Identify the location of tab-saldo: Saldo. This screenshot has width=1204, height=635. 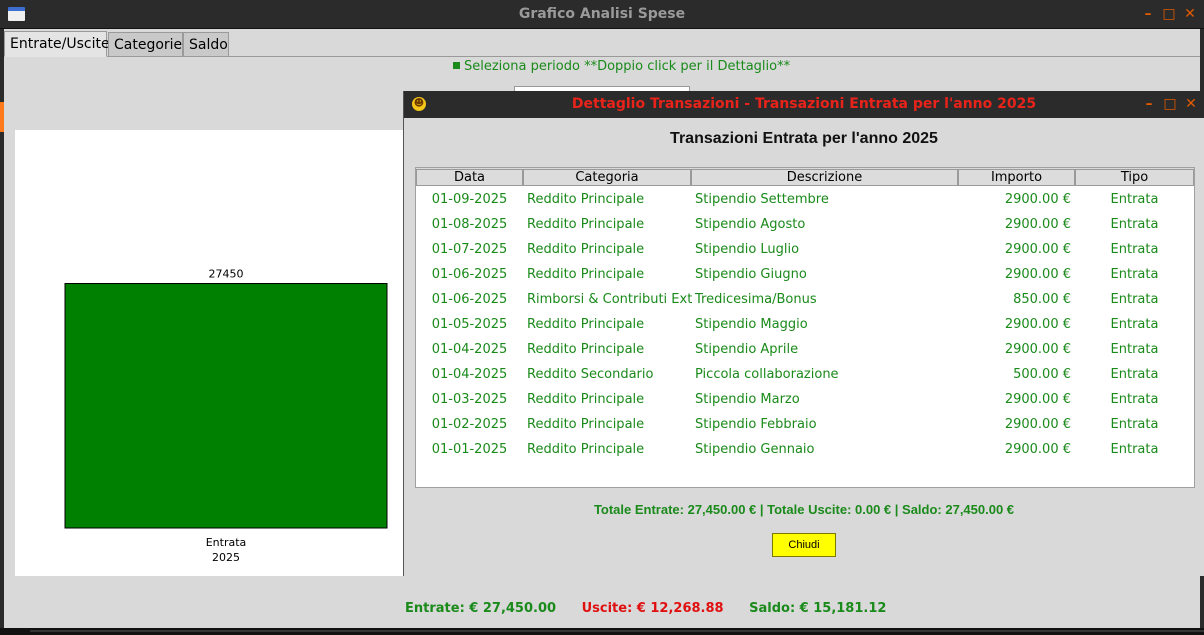
(206, 44).